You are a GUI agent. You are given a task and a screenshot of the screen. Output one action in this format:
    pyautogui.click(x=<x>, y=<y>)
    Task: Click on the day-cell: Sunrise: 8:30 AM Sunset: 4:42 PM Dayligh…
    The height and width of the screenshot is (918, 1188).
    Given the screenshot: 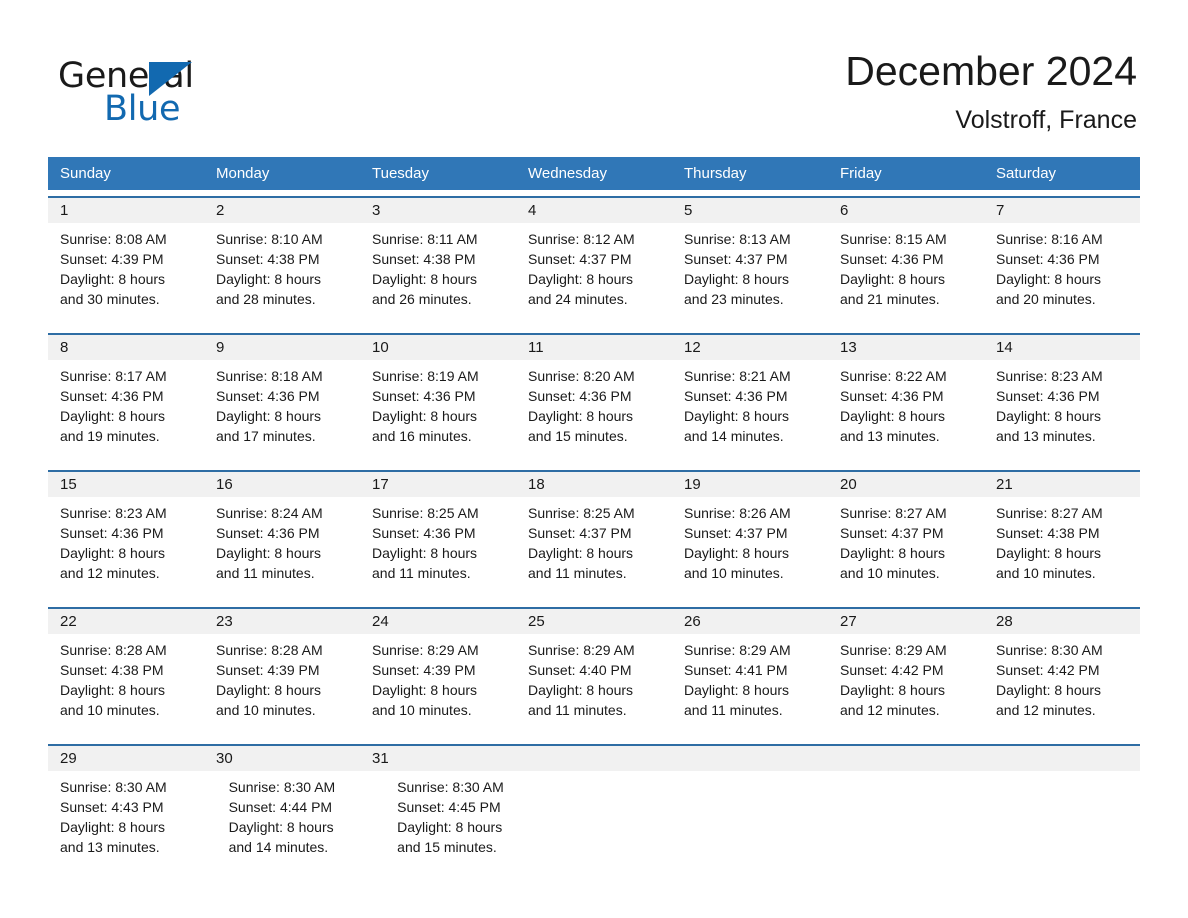 What is the action you would take?
    pyautogui.click(x=1062, y=686)
    